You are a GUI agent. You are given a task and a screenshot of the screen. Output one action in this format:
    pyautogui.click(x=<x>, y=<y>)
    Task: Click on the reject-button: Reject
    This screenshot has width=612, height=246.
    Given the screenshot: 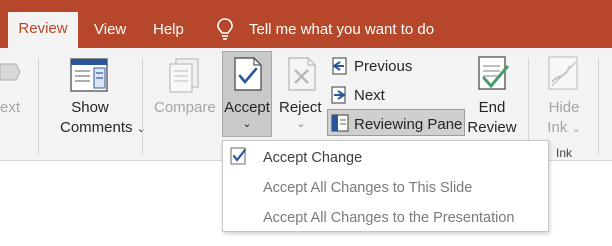 What is the action you would take?
    pyautogui.click(x=300, y=107)
    